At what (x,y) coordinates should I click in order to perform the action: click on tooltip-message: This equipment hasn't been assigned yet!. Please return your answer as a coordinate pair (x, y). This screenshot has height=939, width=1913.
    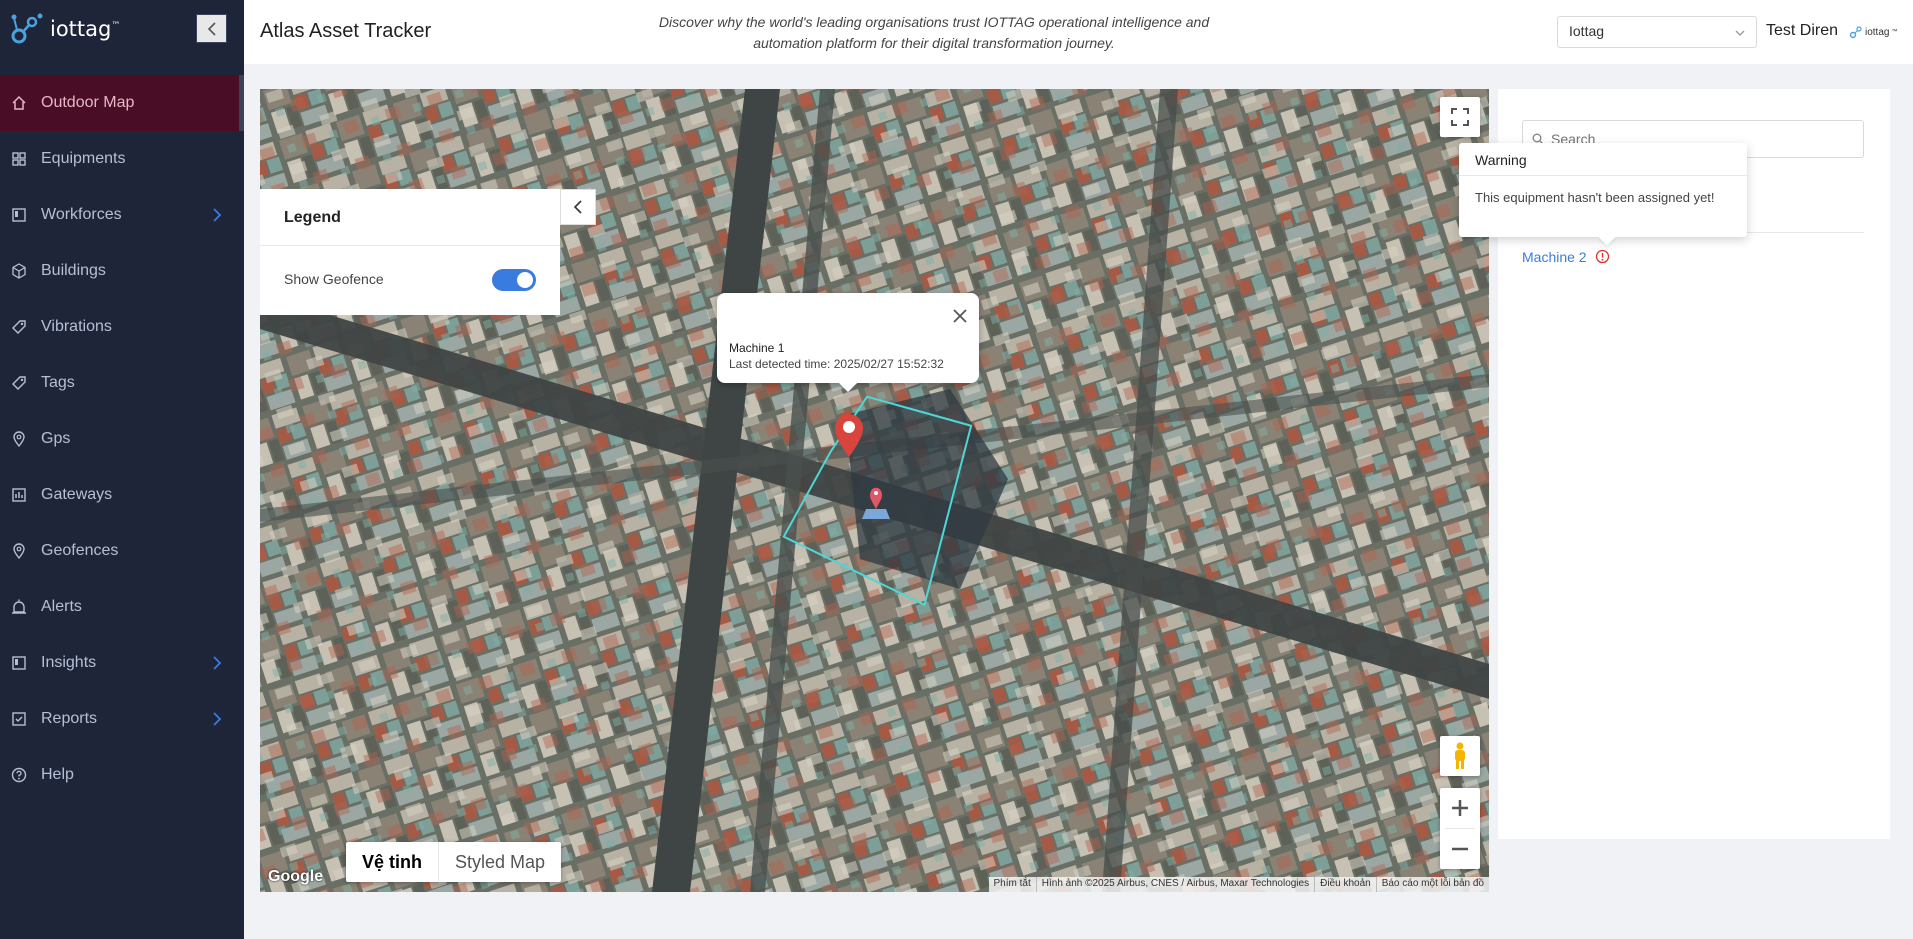
    Looking at the image, I should click on (1595, 197).